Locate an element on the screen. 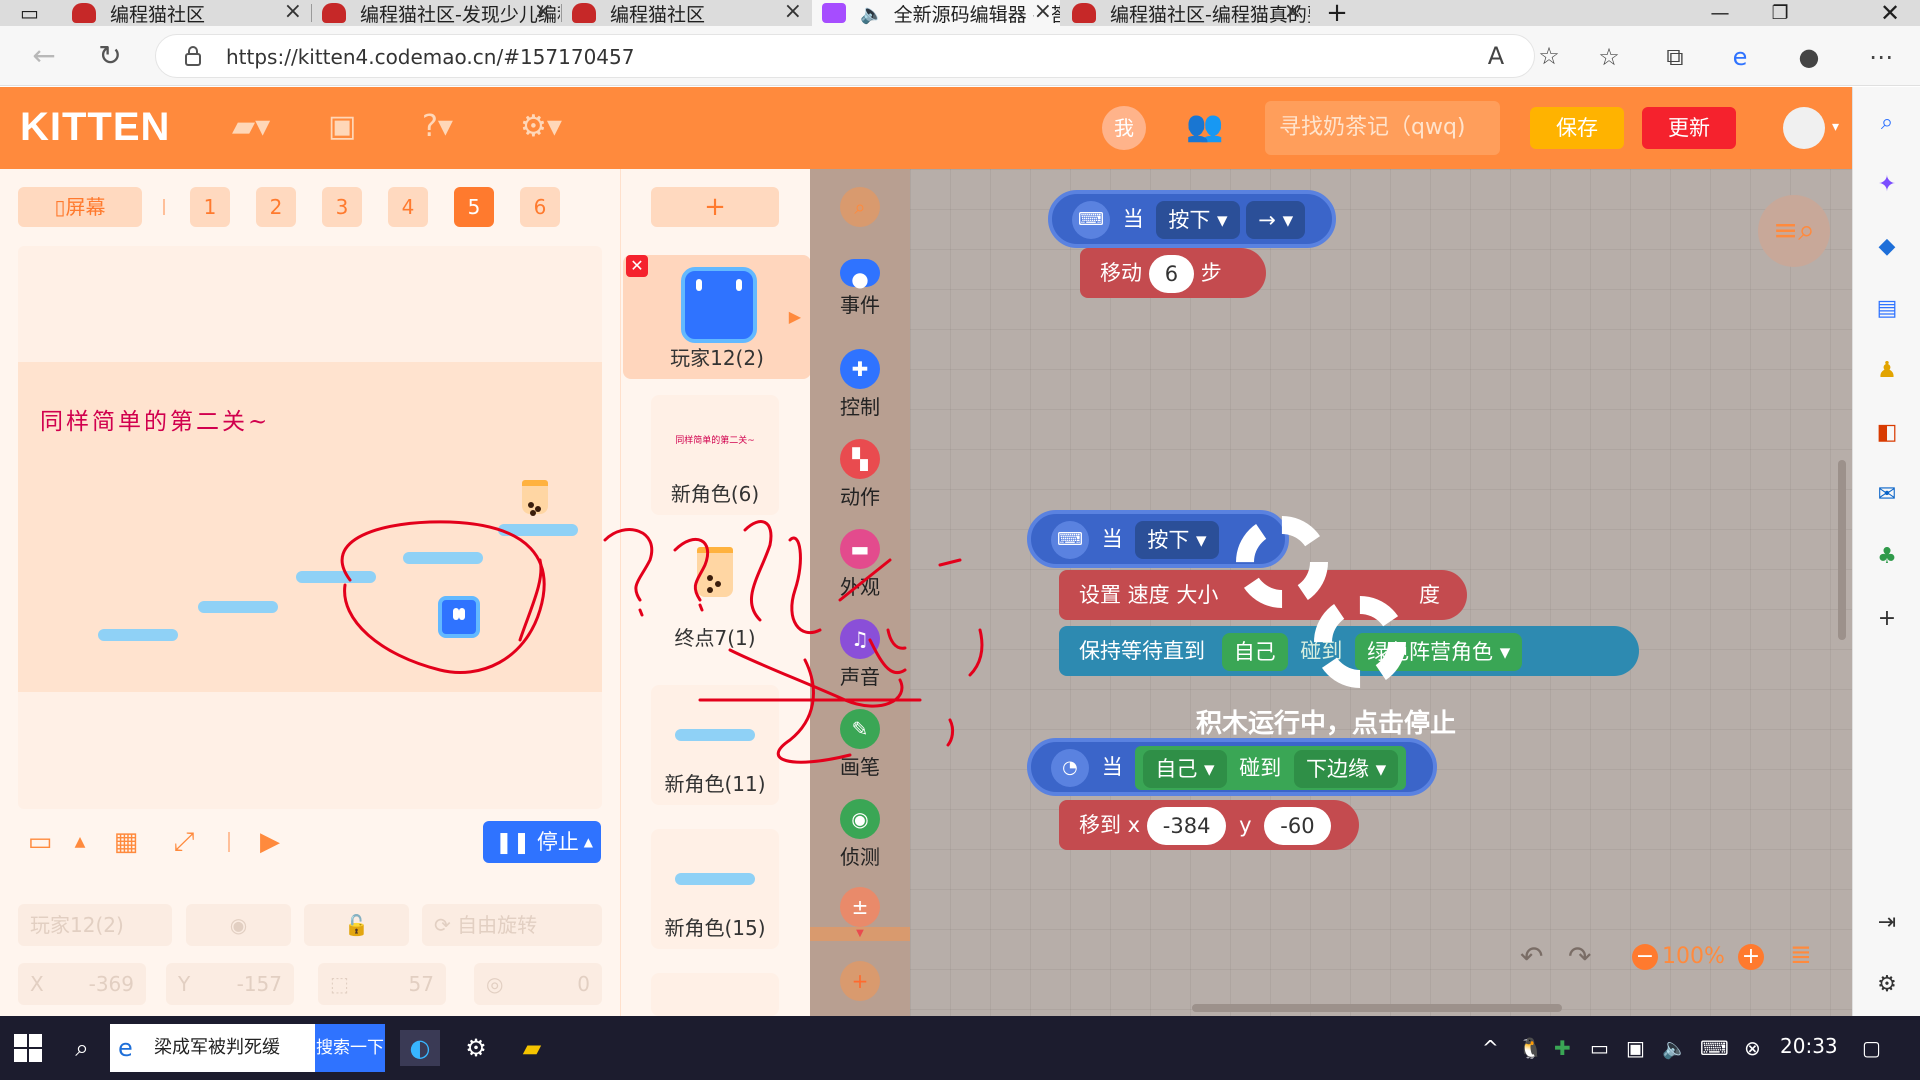 This screenshot has width=1920, height=1080. restore-icon: ❐ is located at coordinates (1780, 13).